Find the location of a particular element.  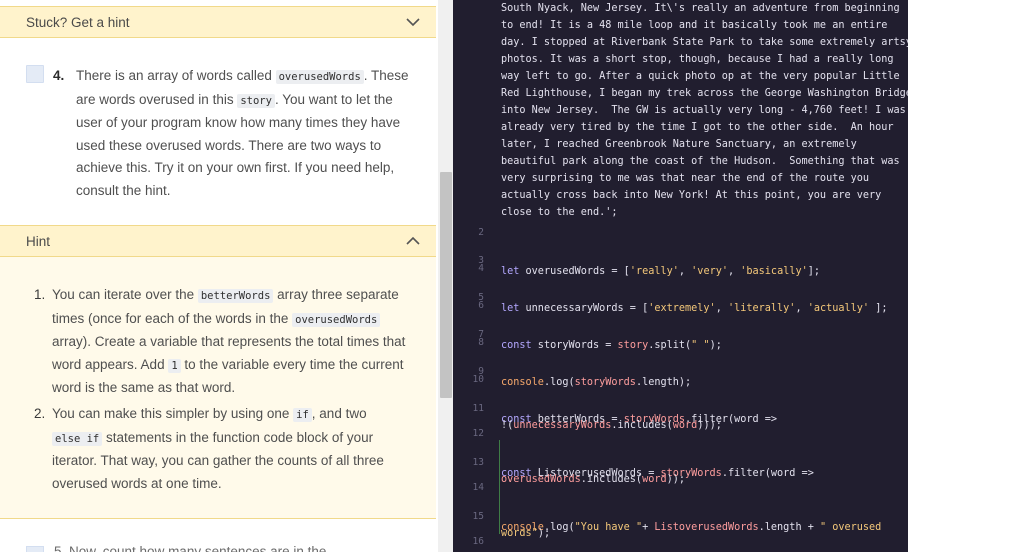

code-token: " " is located at coordinates (700, 345).